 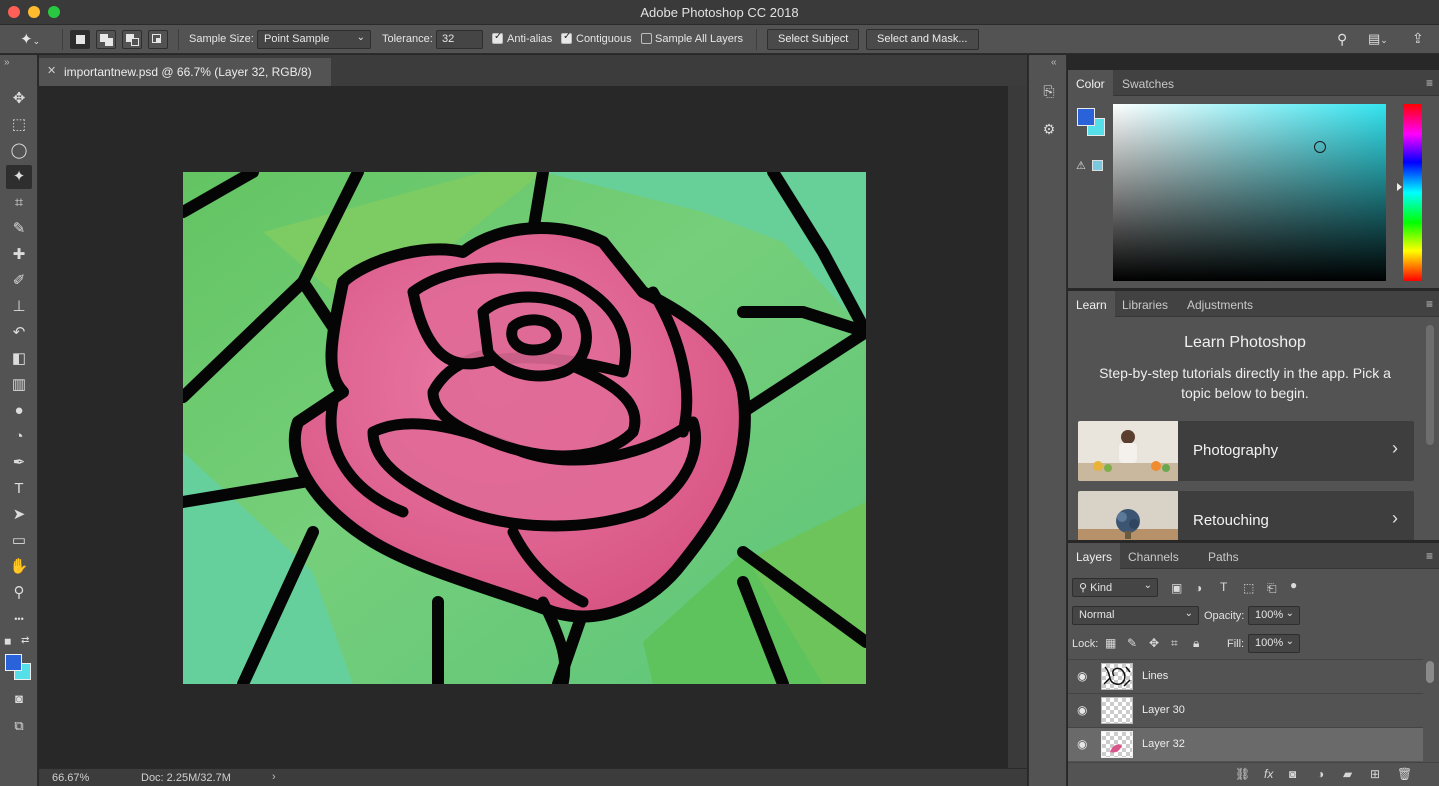 What do you see at coordinates (1223, 556) in the screenshot?
I see `tab-paths: Paths` at bounding box center [1223, 556].